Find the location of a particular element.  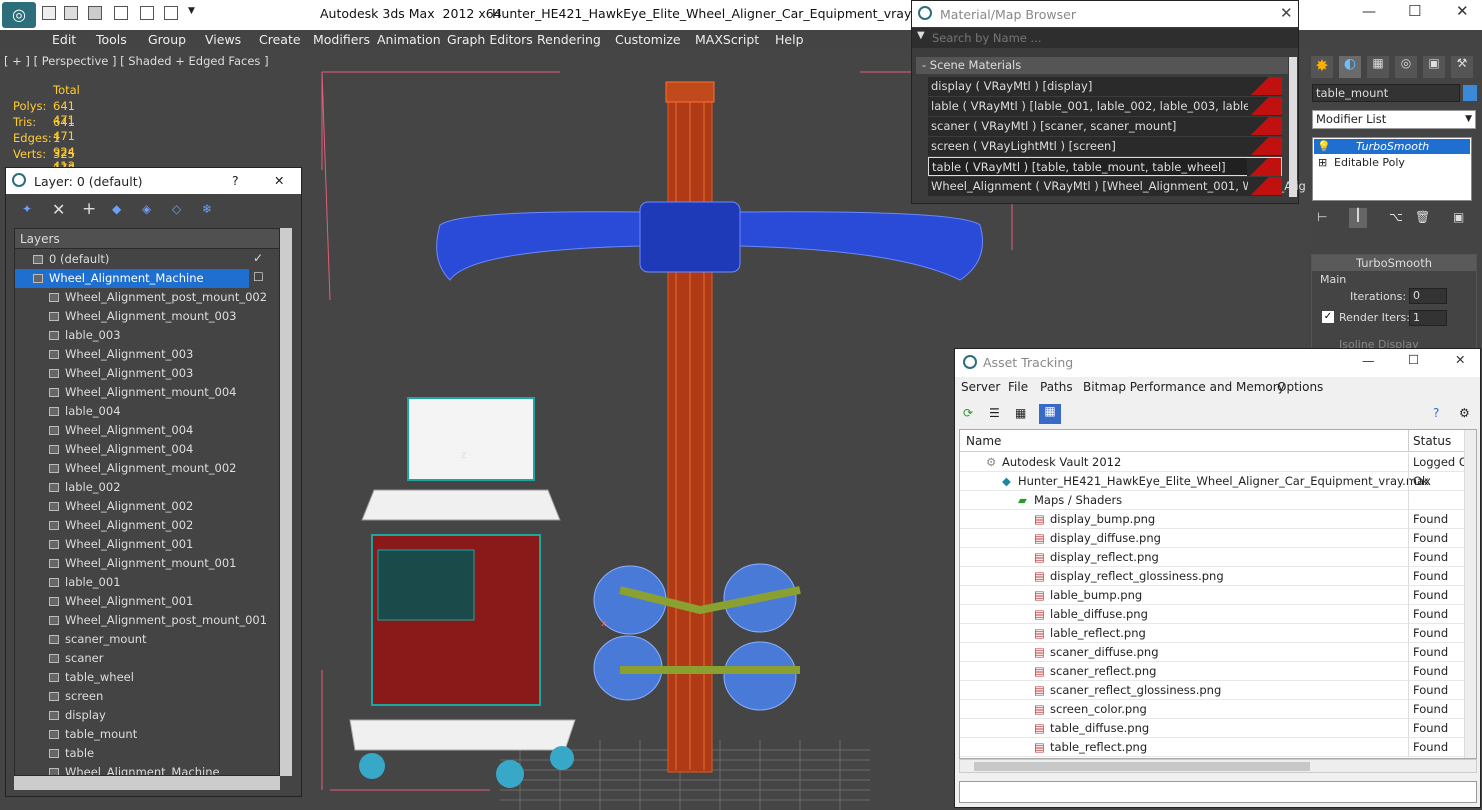

hide-layers-icon: ◇ is located at coordinates (176, 209).